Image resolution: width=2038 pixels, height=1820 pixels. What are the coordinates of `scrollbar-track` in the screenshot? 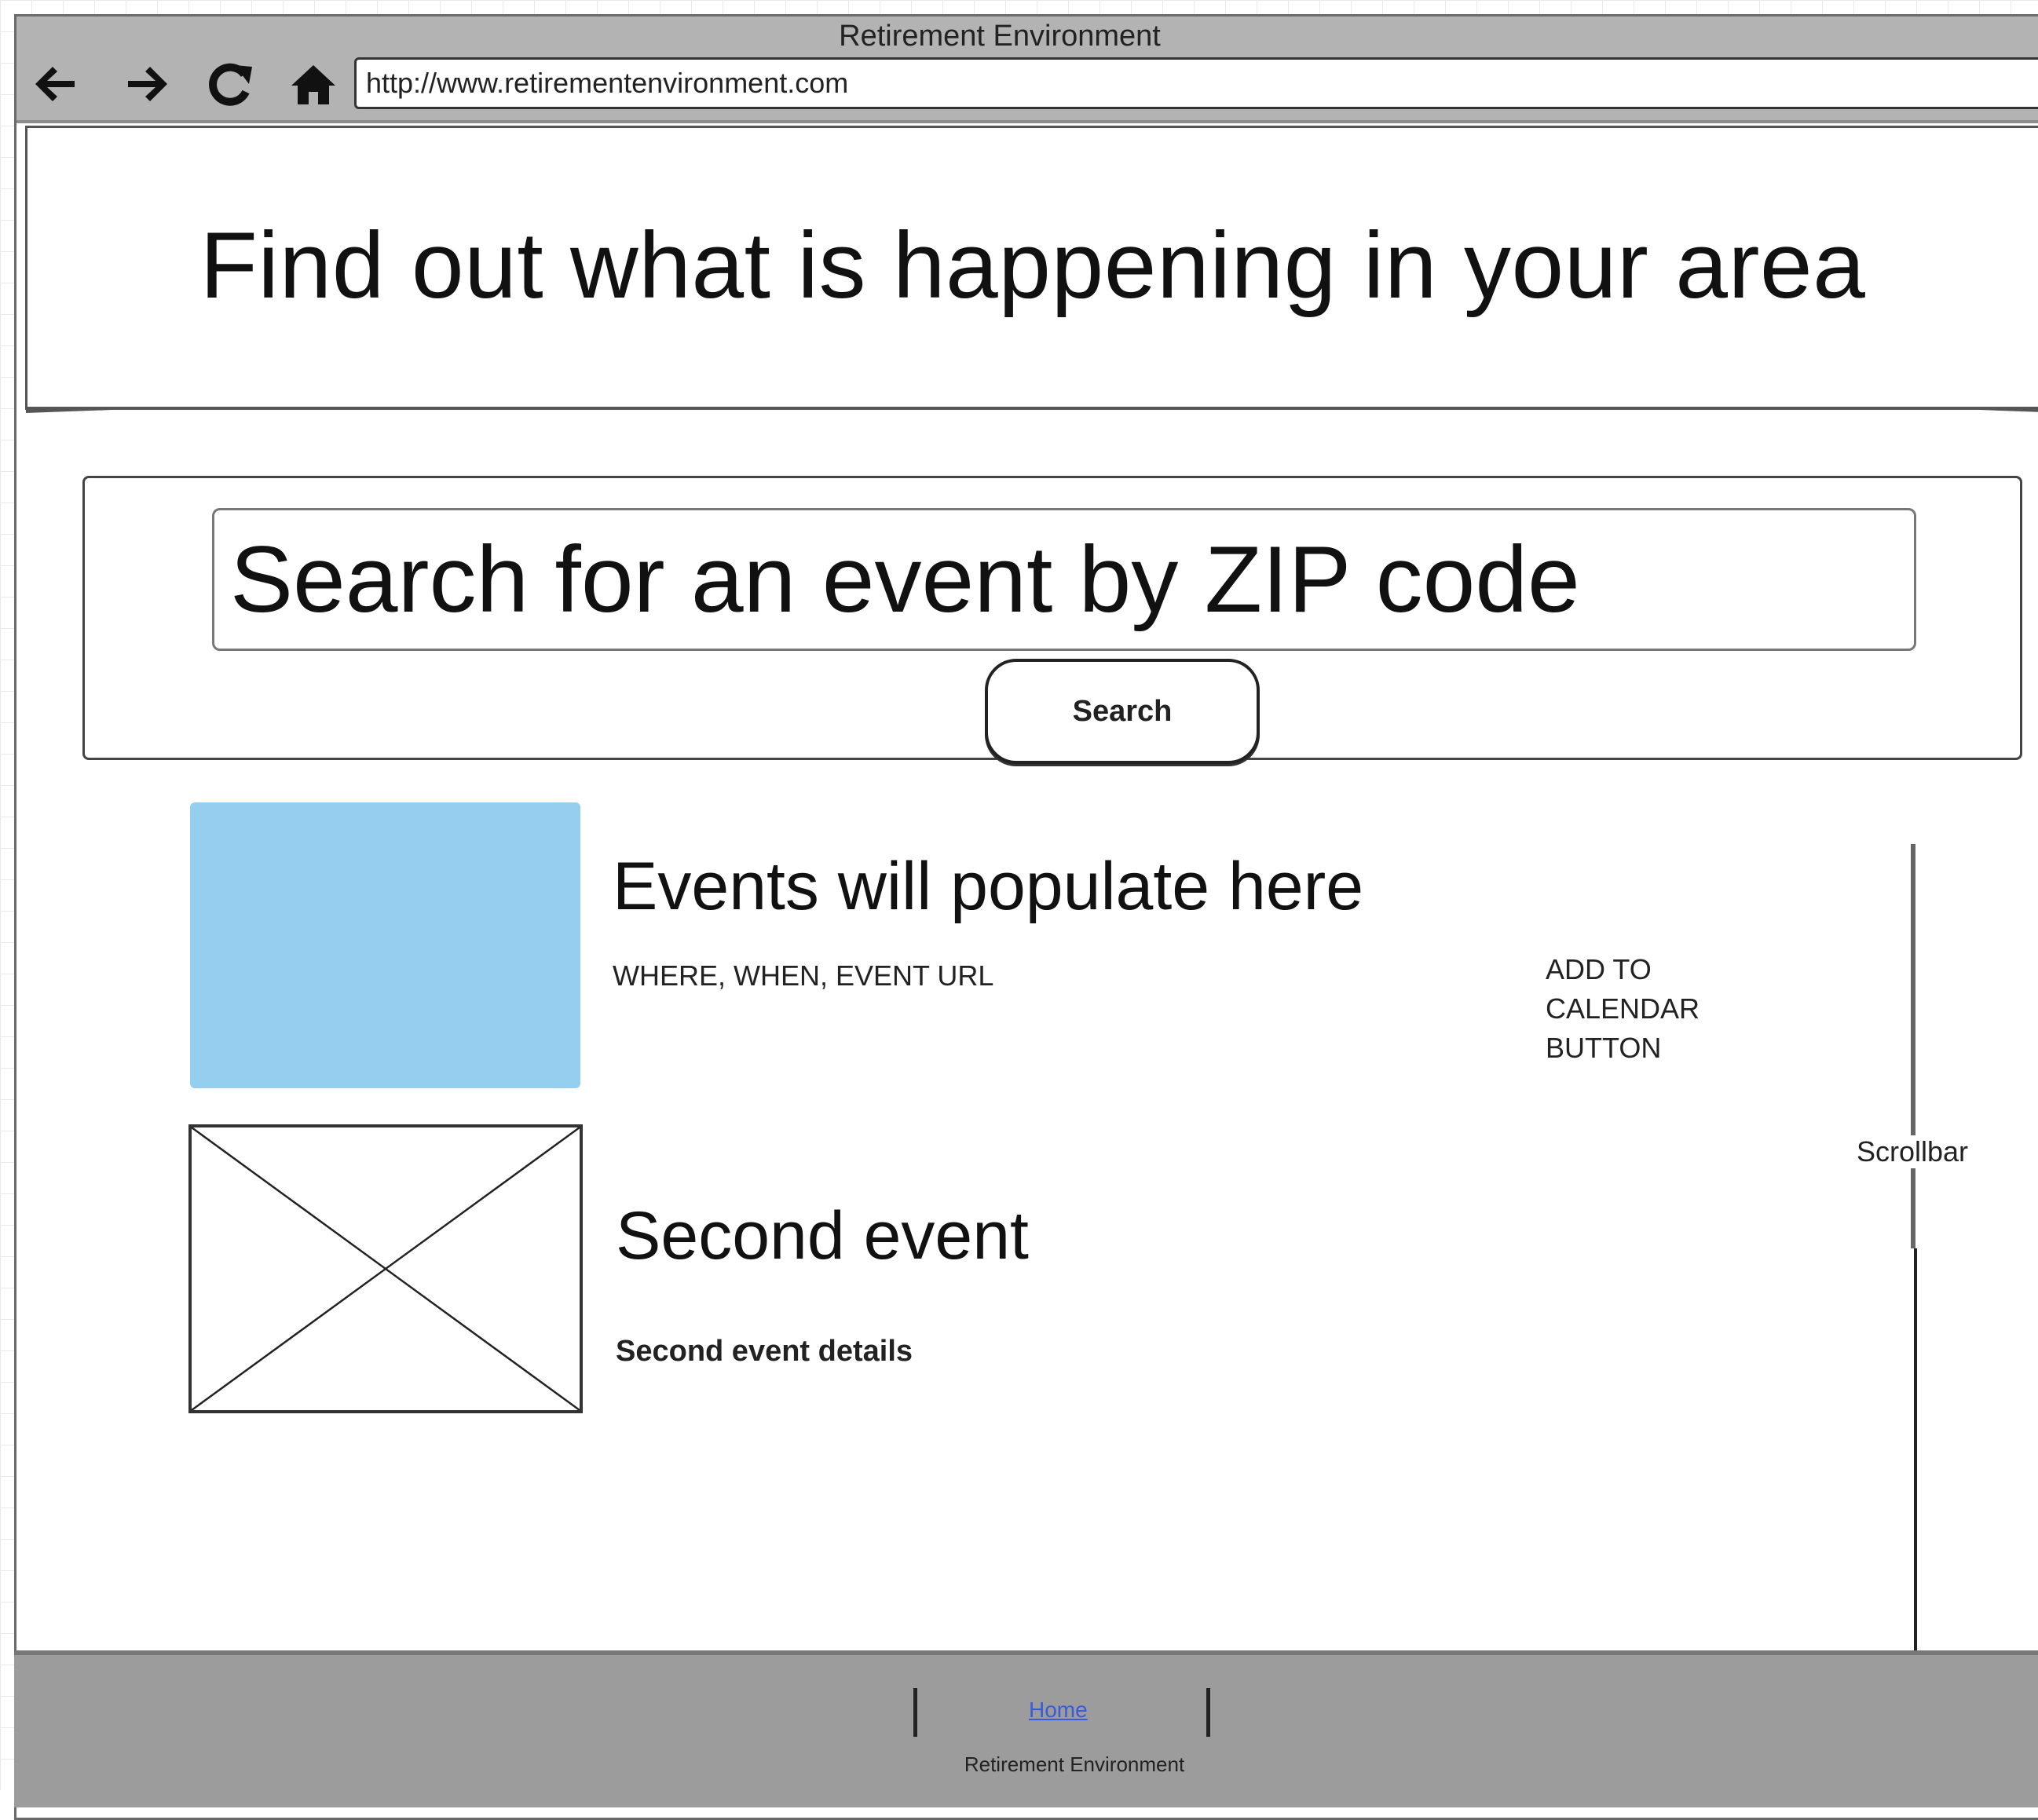 It's located at (1913, 1046).